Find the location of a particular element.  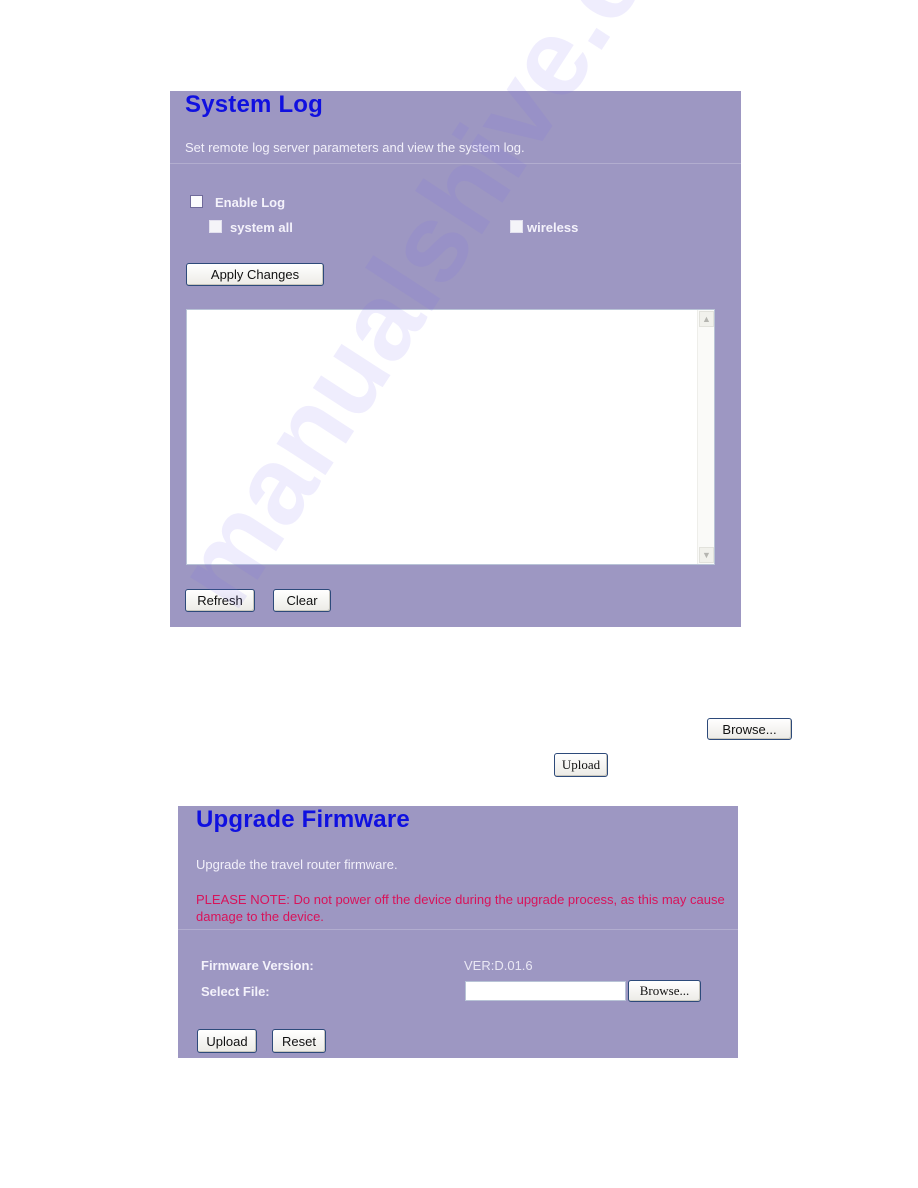

firmware-title: Upgrade Firmware is located at coordinates (303, 819).